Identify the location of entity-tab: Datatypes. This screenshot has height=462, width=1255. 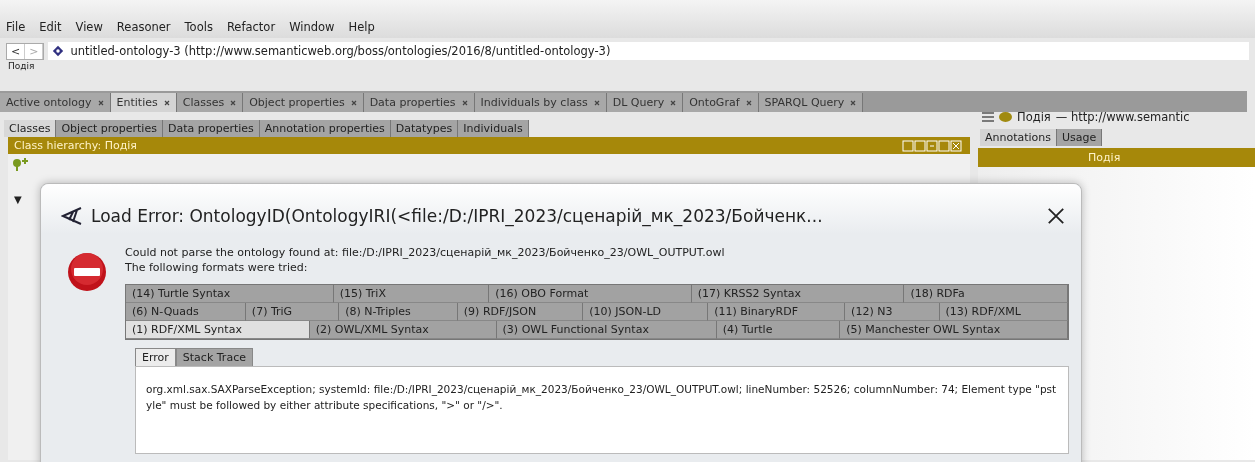
(424, 128).